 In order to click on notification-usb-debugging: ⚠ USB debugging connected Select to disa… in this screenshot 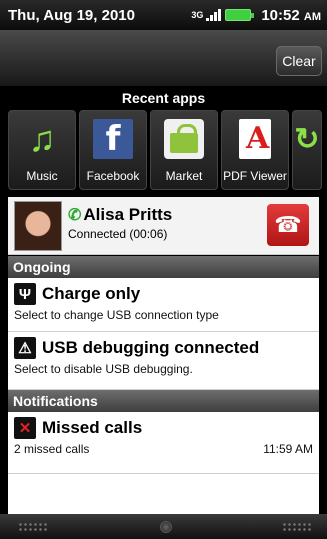, I will do `click(163, 361)`.